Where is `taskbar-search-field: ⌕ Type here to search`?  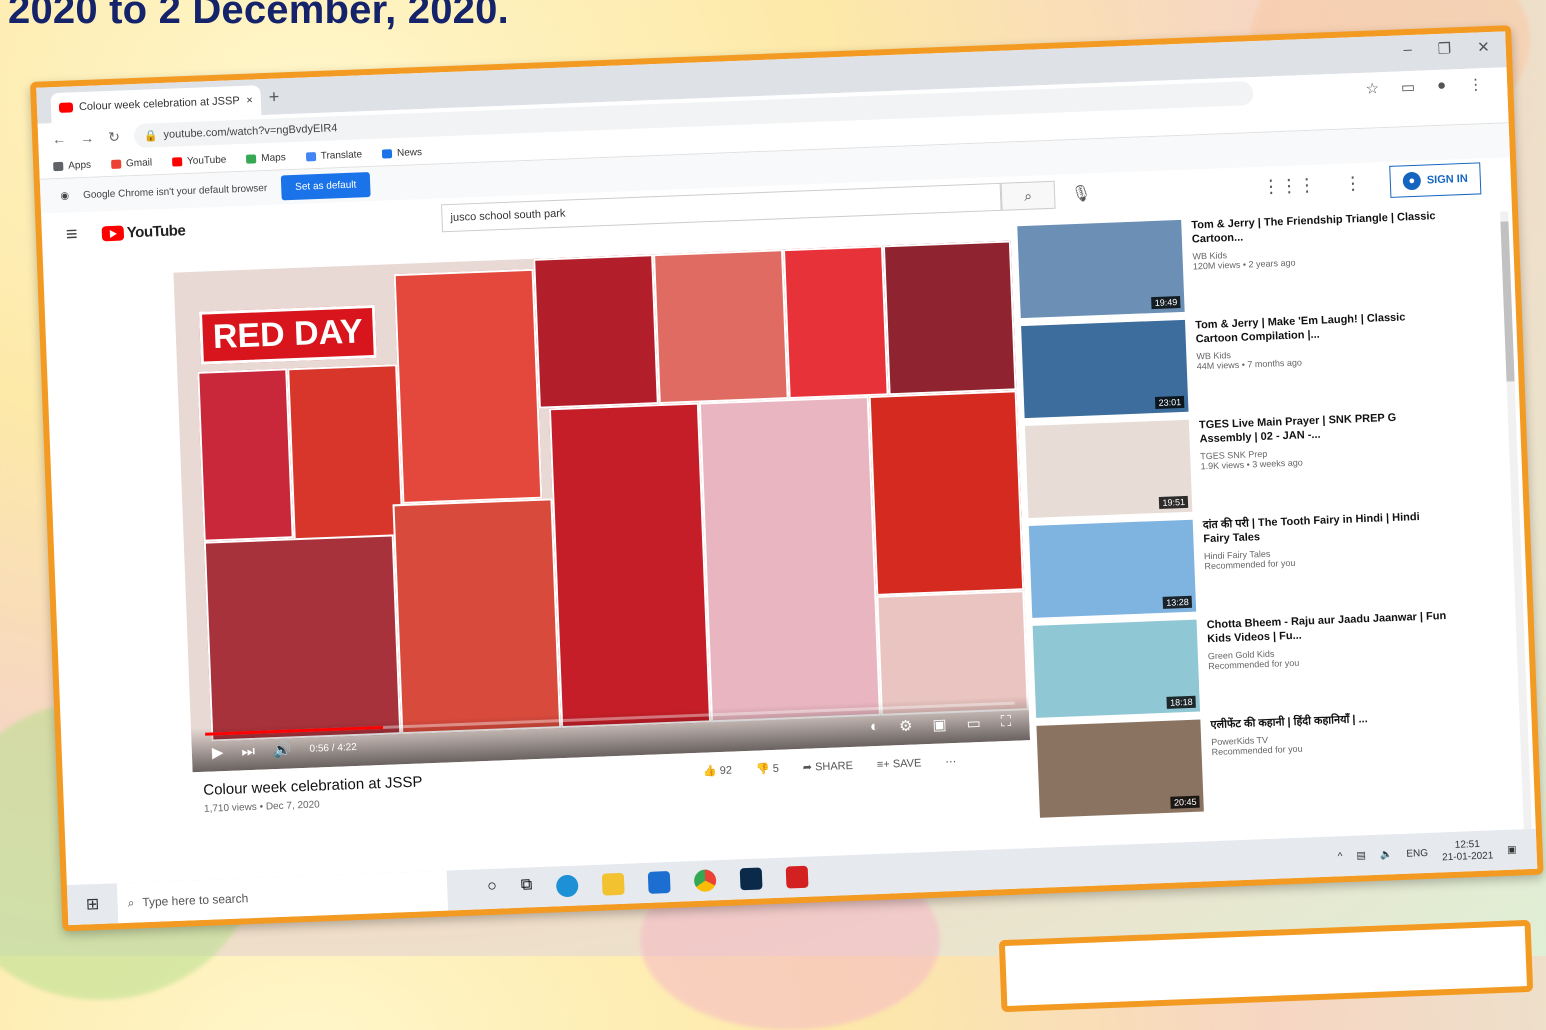
taskbar-search-field: ⌕ Type here to search is located at coordinates (282, 897).